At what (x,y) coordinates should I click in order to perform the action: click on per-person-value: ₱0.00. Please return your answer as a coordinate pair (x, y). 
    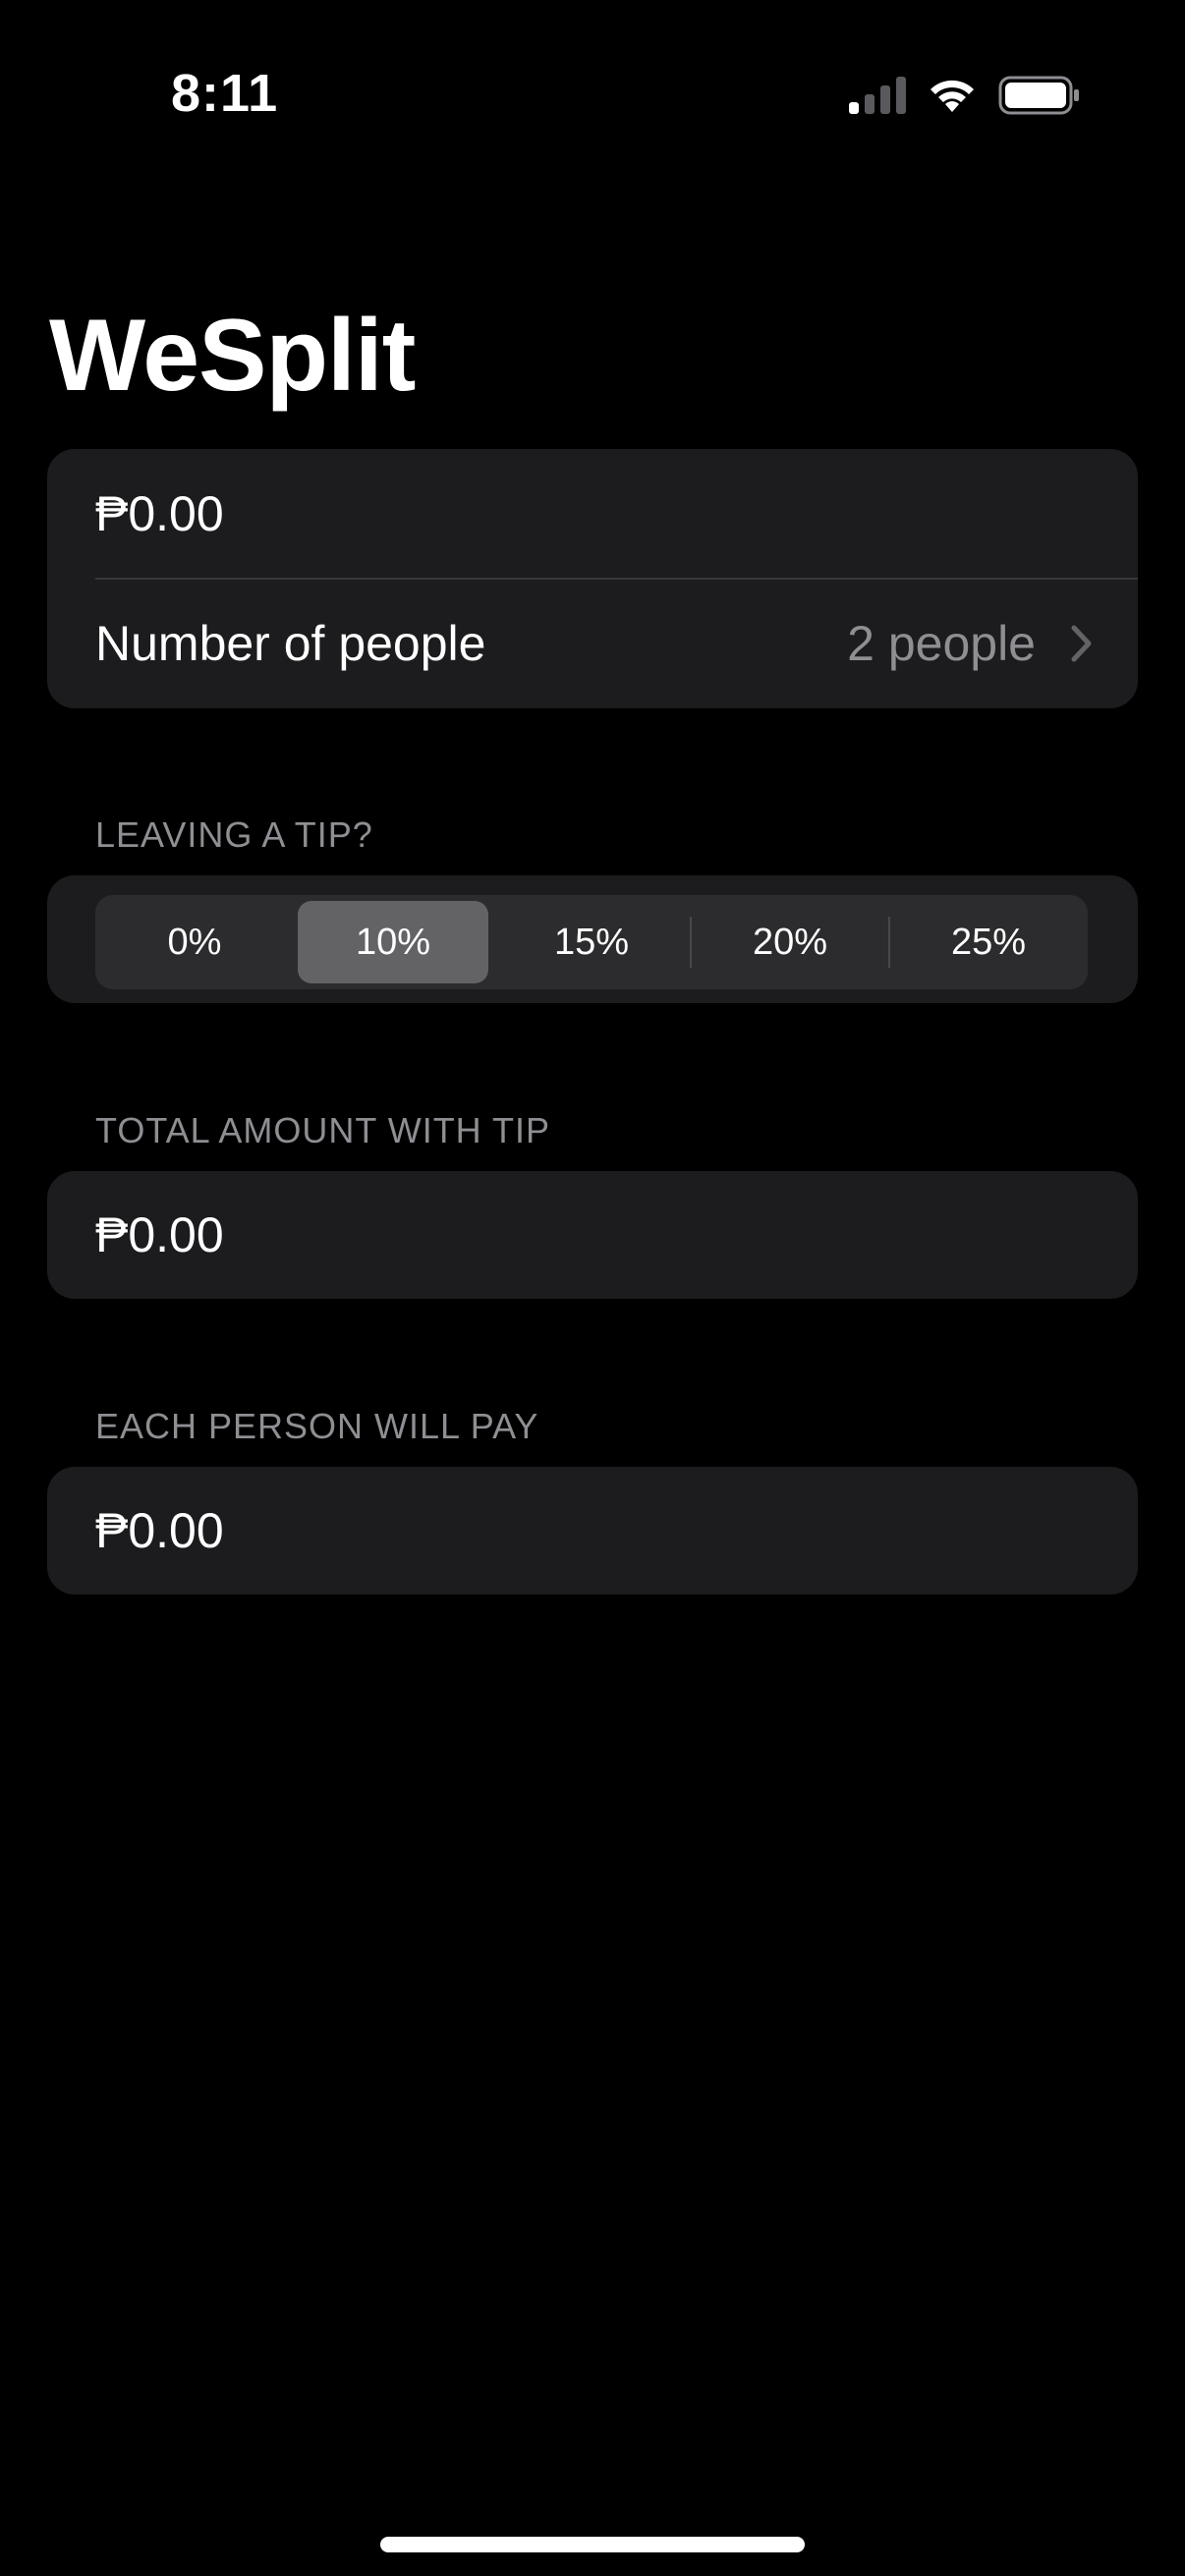
    Looking at the image, I should click on (160, 1530).